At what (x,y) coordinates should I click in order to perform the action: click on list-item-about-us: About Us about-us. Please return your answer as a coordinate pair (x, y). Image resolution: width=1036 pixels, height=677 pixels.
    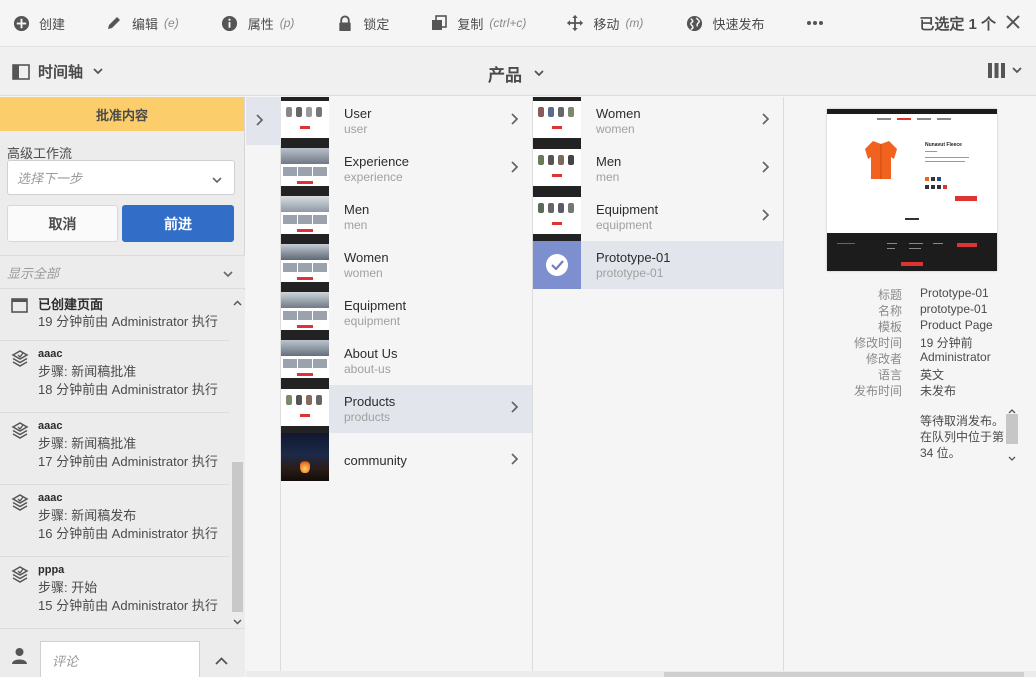
    Looking at the image, I should click on (406, 361).